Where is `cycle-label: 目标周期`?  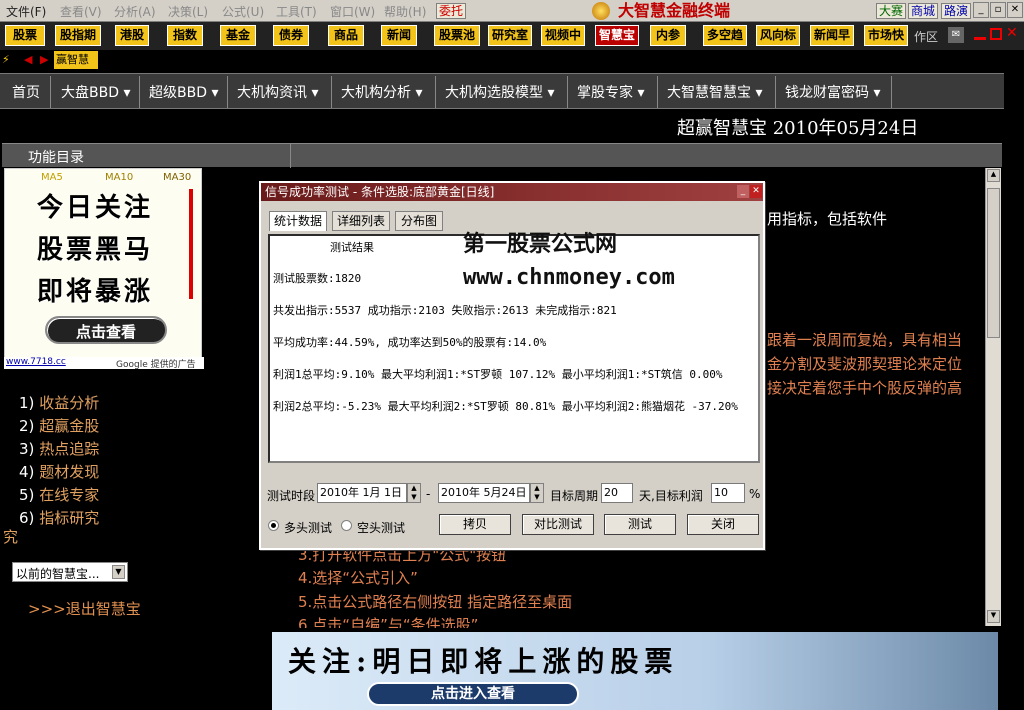 cycle-label: 目标周期 is located at coordinates (574, 496).